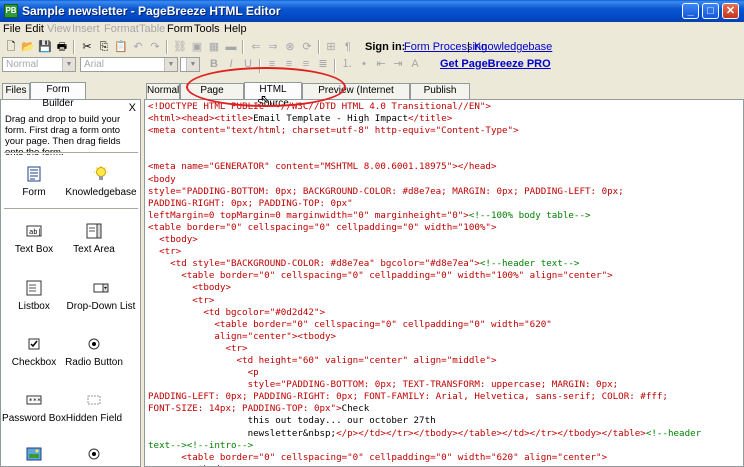 This screenshot has height=467, width=744. I want to click on align-right-icon: ≡, so click(306, 64).